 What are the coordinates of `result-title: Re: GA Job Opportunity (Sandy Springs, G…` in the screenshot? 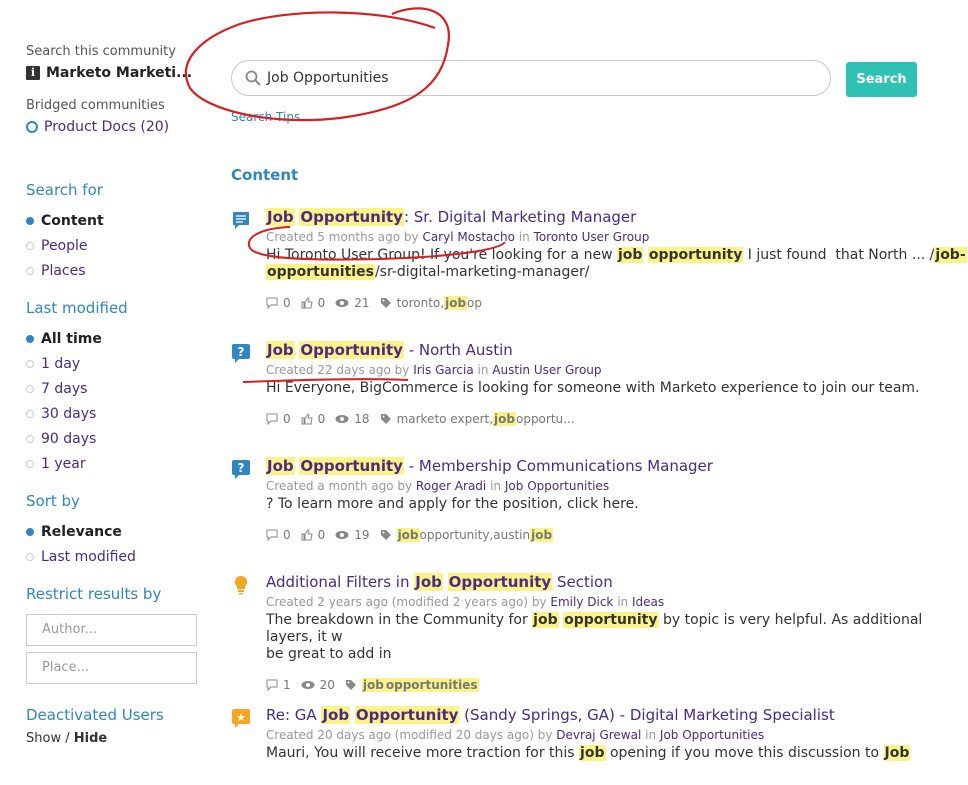 It's located at (617, 715).